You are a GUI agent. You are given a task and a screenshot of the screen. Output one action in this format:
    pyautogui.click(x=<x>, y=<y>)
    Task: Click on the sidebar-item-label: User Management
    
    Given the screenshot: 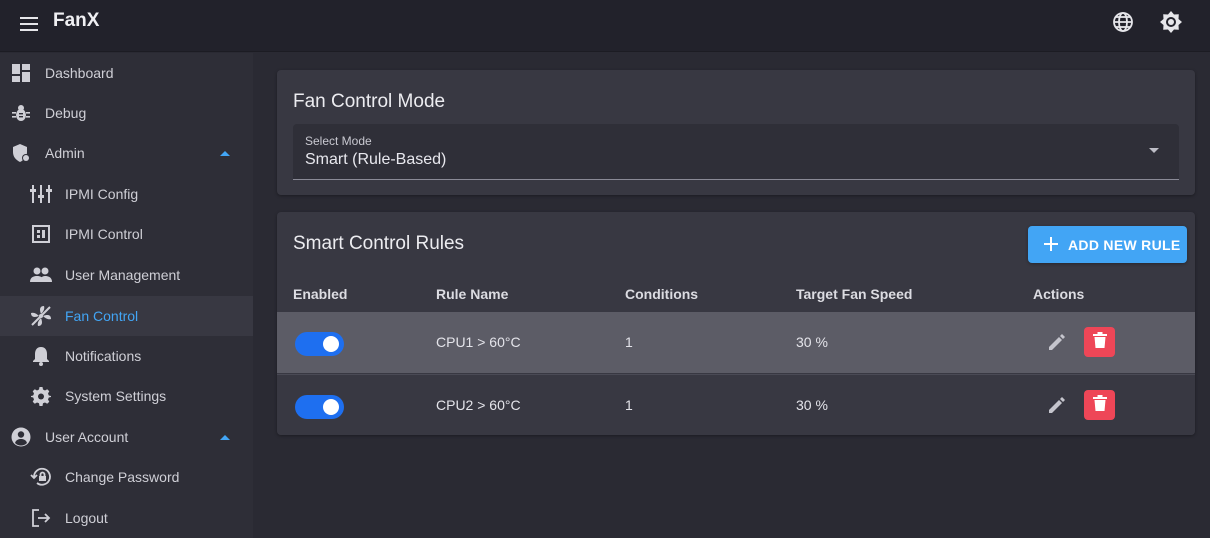 What is the action you would take?
    pyautogui.click(x=123, y=275)
    